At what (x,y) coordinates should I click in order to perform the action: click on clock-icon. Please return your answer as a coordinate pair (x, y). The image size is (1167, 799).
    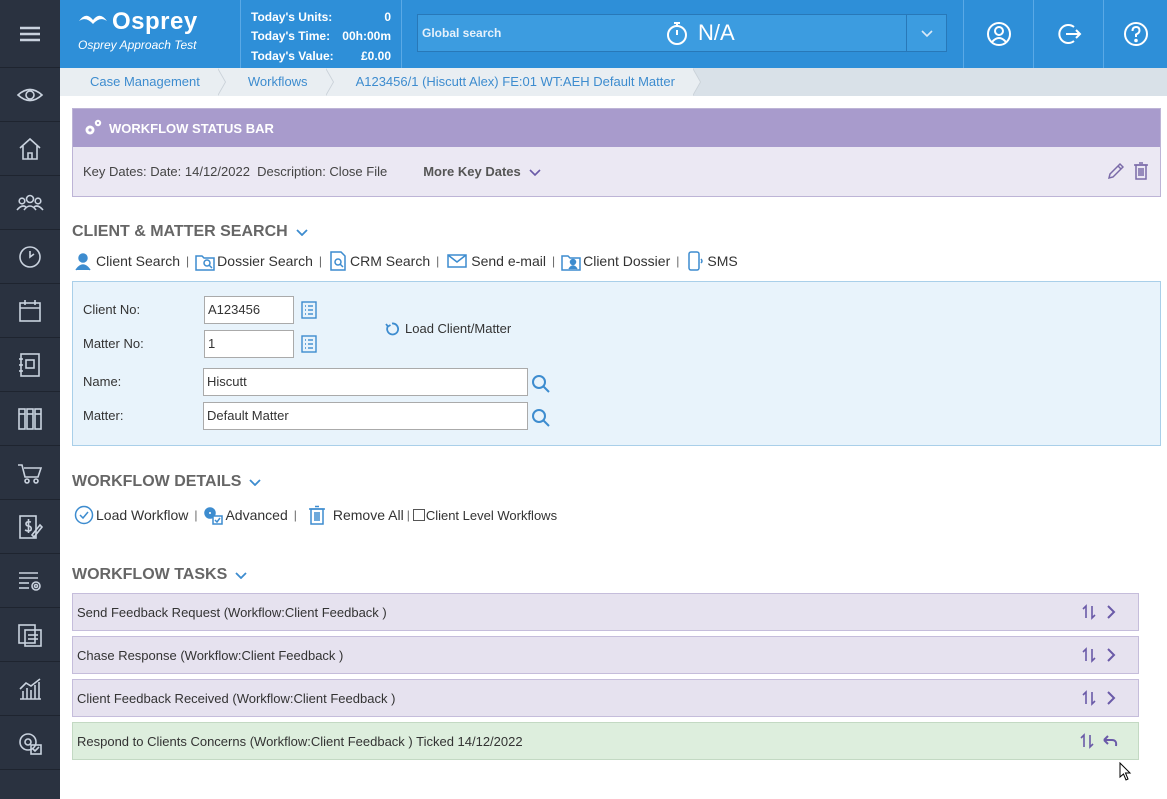
    Looking at the image, I should click on (30, 257).